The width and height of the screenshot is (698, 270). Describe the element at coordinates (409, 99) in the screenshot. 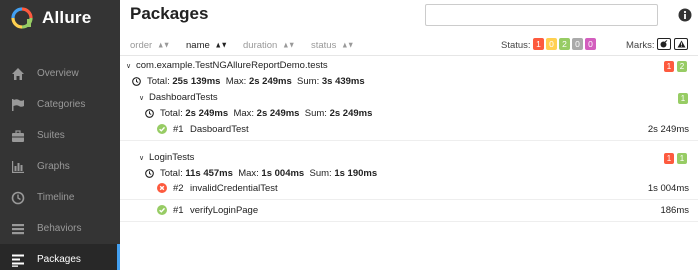

I see `tree-group-dashboardtests: ∨ DashboardTests 1` at that location.